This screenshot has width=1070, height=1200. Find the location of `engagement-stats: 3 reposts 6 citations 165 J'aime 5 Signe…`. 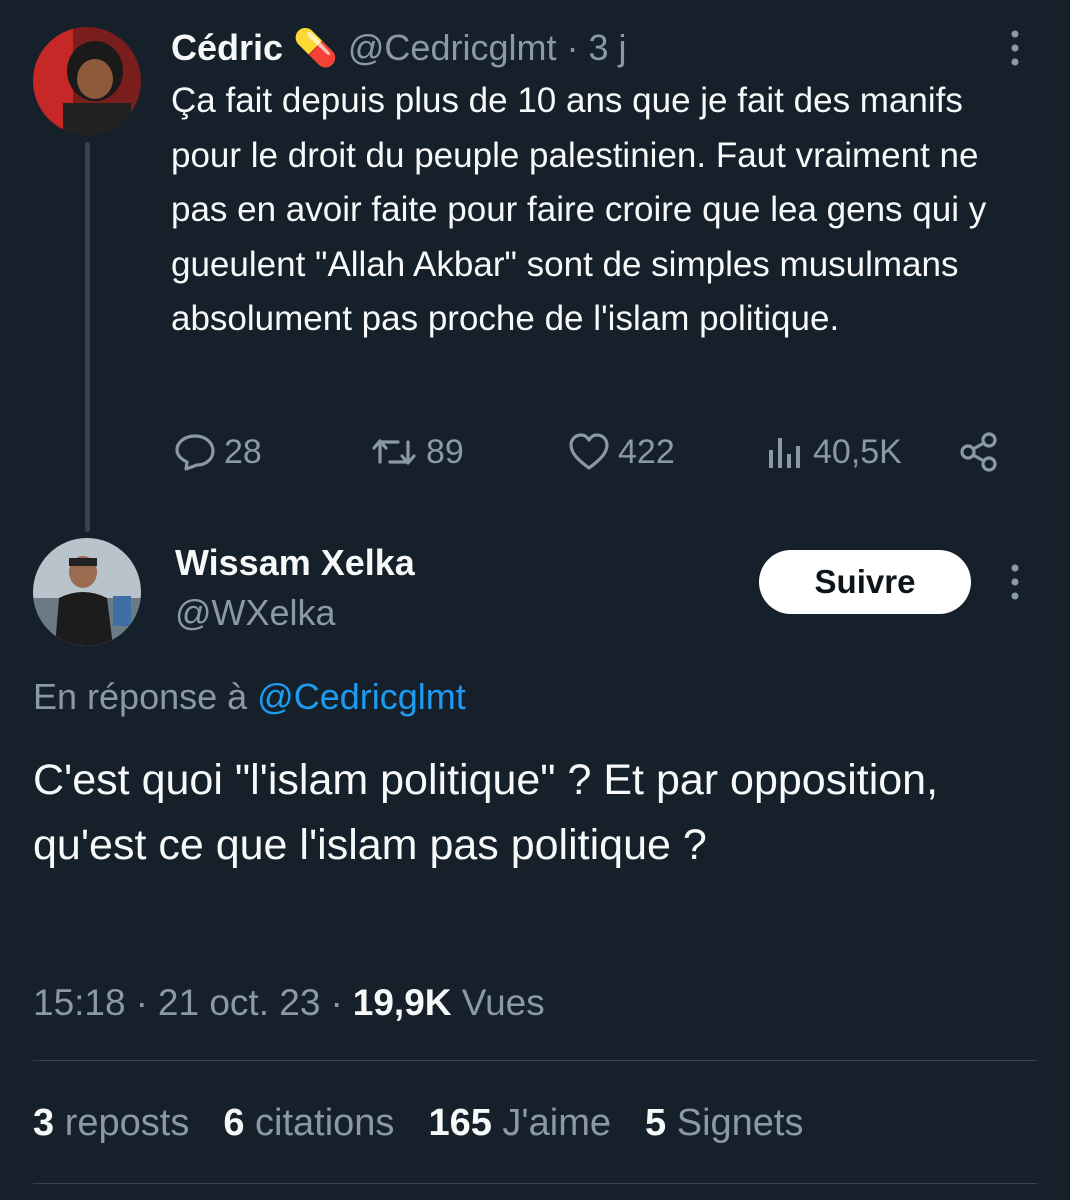

engagement-stats: 3 reposts 6 citations 165 J'aime 5 Signe… is located at coordinates (418, 1123).